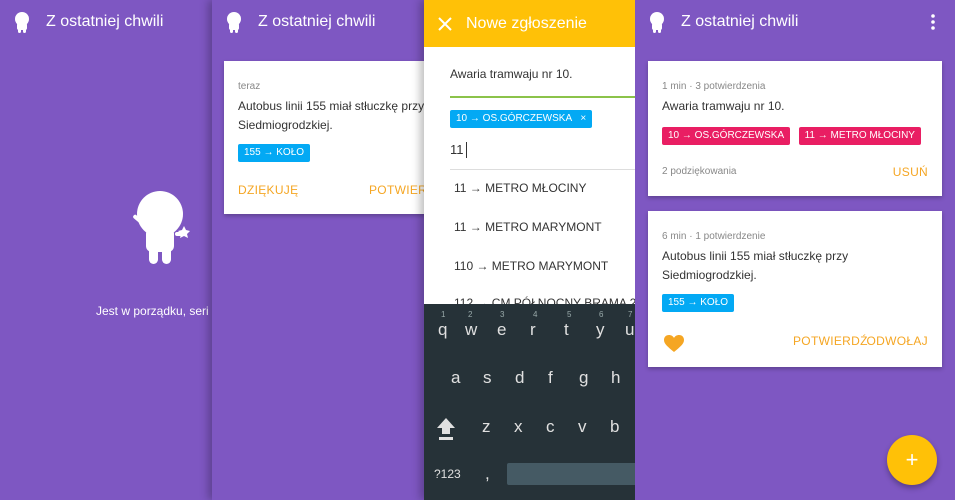 This screenshot has width=955, height=500. I want to click on thanks-button: DZIĘKUJĘ, so click(268, 190).